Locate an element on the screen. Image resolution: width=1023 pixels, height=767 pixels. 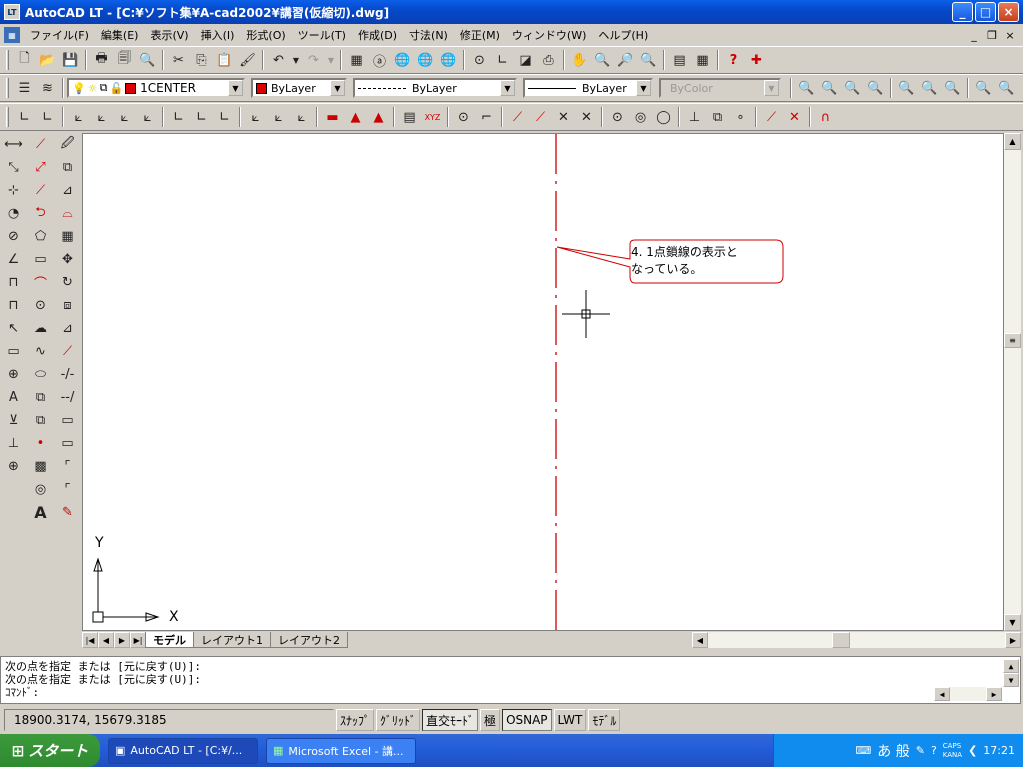
snap-temp-icon: ⊙ is located at coordinates (463, 117).